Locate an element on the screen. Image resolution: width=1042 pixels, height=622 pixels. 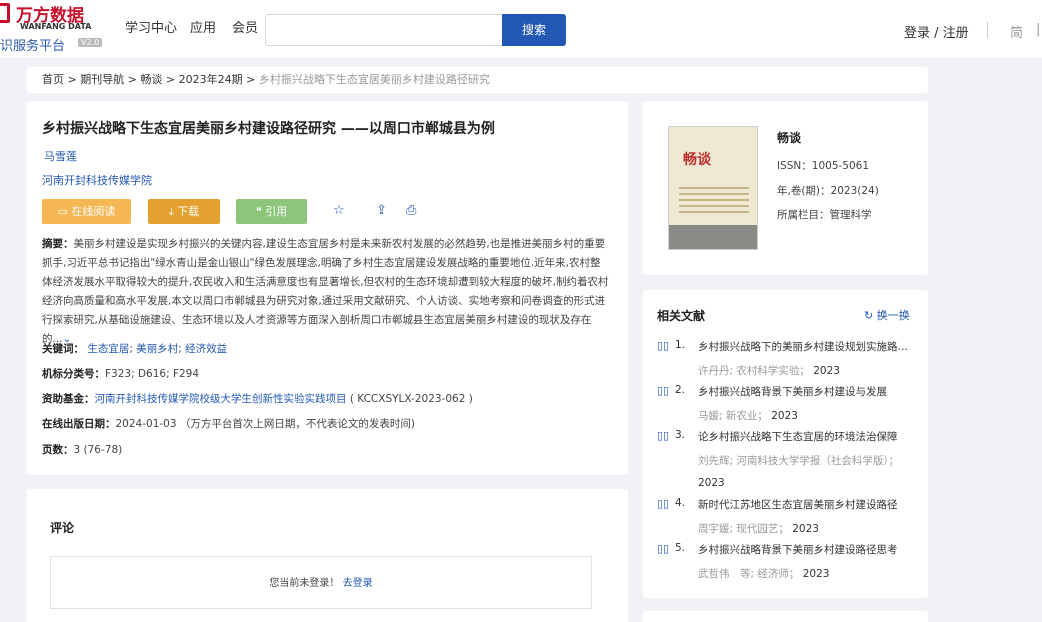
refresh-button: ↻ 换一换 is located at coordinates (887, 315).